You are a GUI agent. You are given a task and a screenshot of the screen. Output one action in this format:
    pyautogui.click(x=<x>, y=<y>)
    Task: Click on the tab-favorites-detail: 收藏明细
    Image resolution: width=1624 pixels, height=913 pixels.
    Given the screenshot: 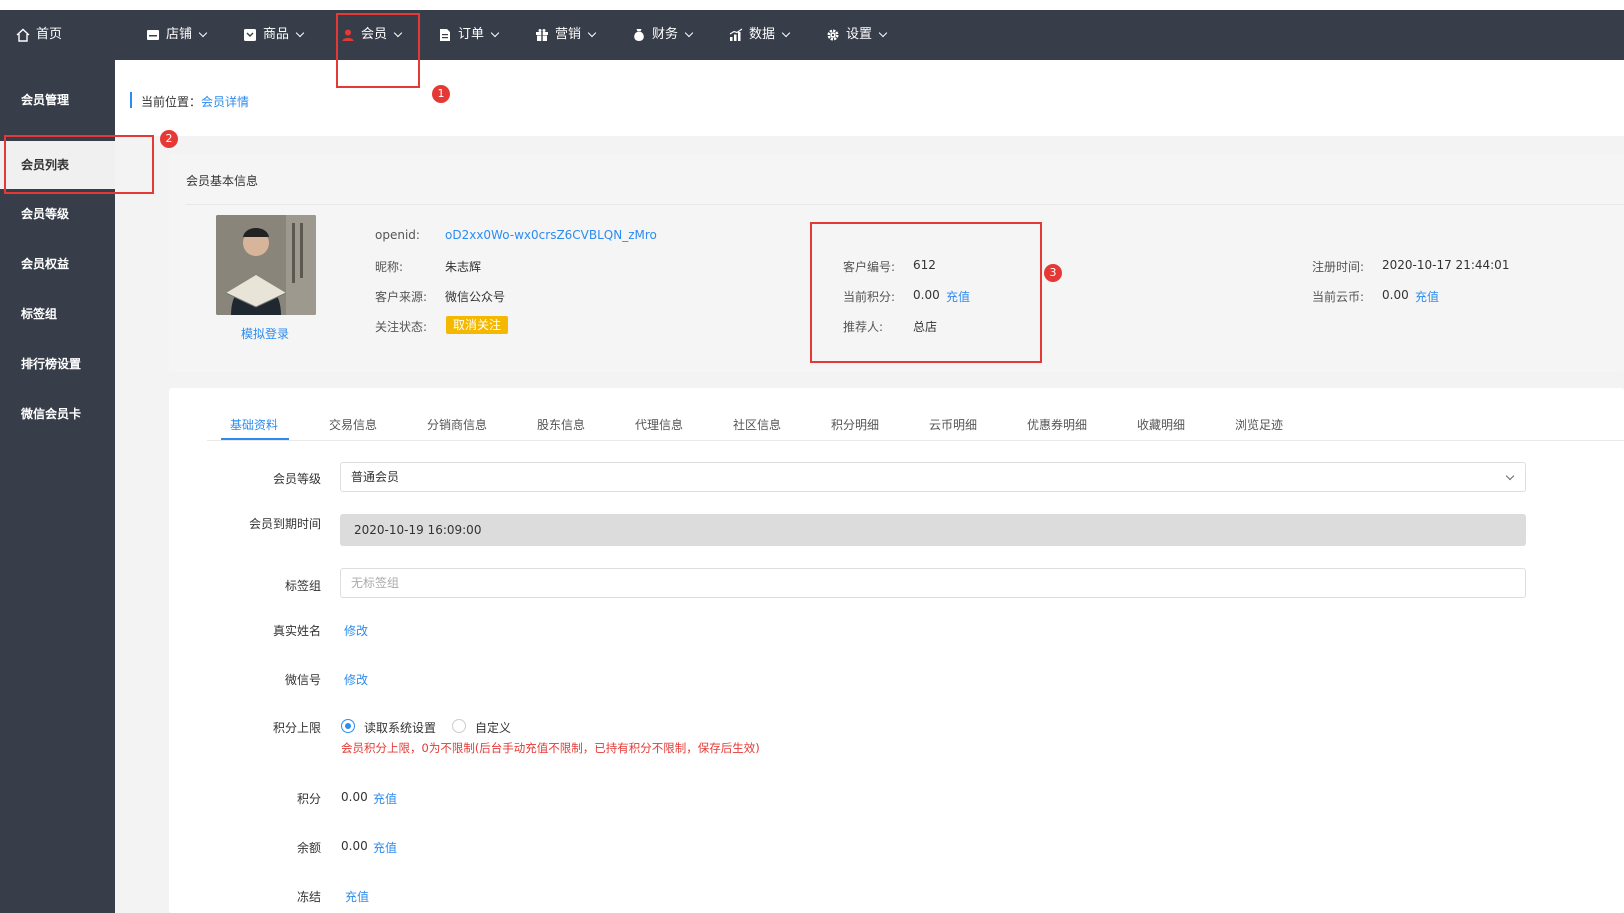 What is the action you would take?
    pyautogui.click(x=1161, y=424)
    